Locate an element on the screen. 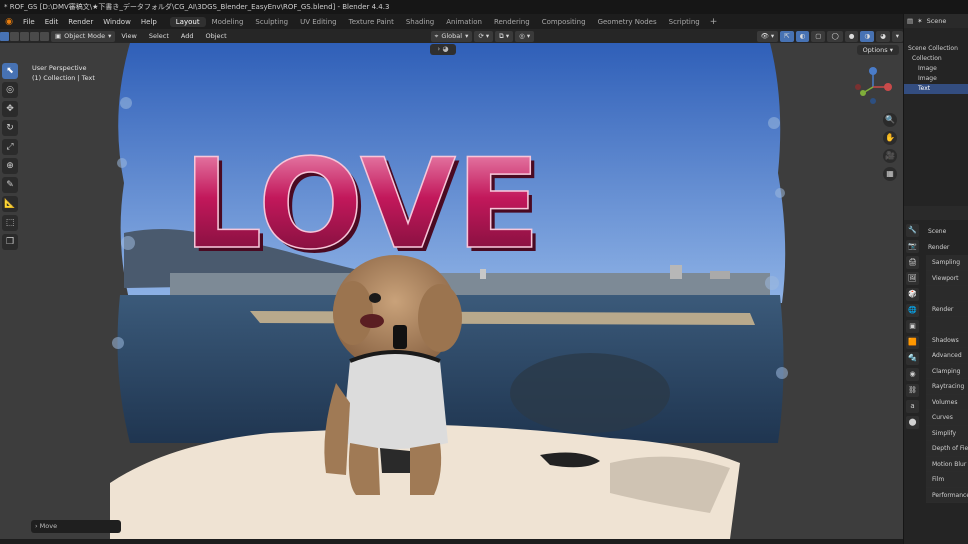 The height and width of the screenshot is (544, 968). panel-render-field is located at coordinates (947, 325).